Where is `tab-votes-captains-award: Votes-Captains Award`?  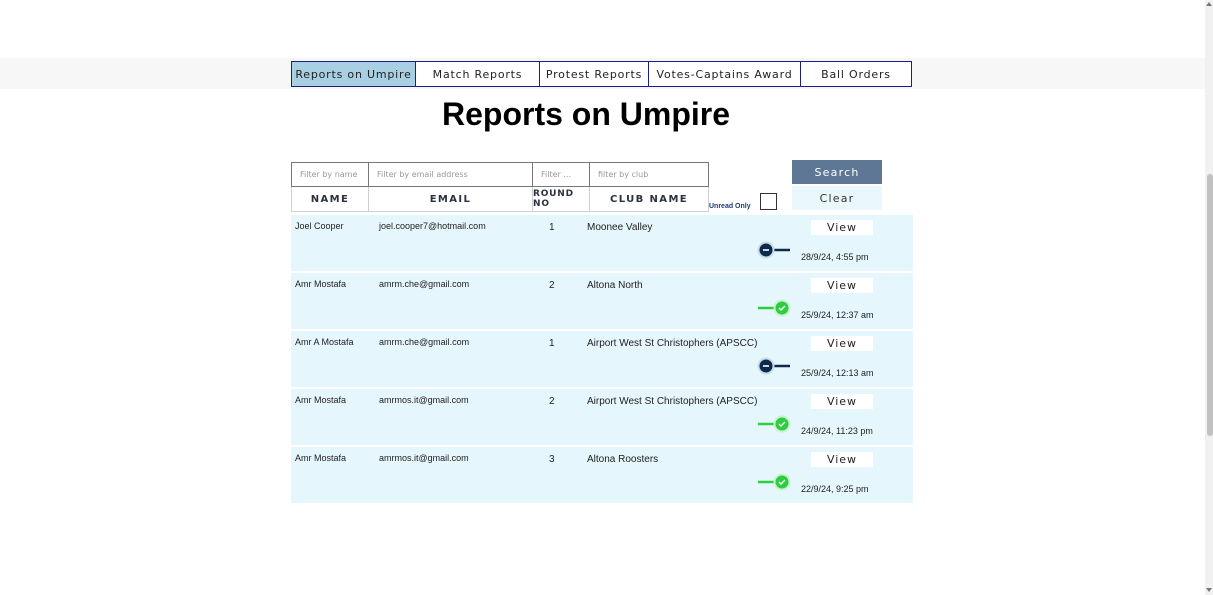 tab-votes-captains-award: Votes-Captains Award is located at coordinates (725, 74).